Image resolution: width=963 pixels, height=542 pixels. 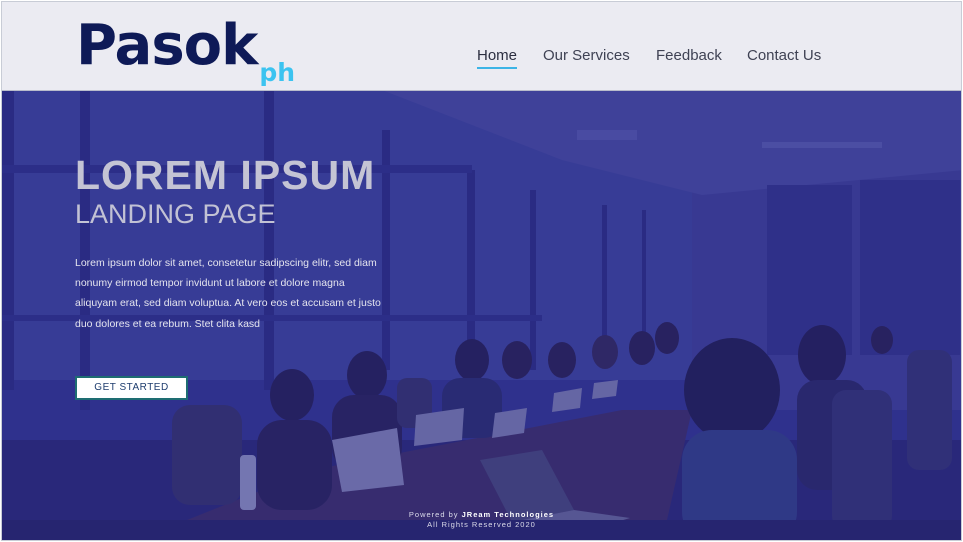 What do you see at coordinates (481, 524) in the screenshot?
I see `copyright-line: All Rights Reserved 2020` at bounding box center [481, 524].